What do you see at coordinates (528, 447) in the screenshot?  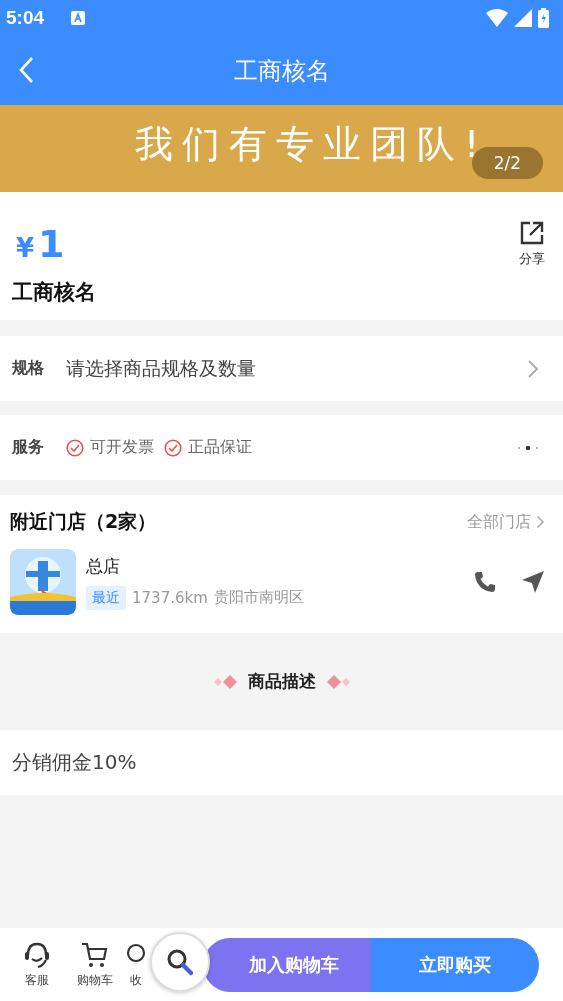 I see `more-dots-icon` at bounding box center [528, 447].